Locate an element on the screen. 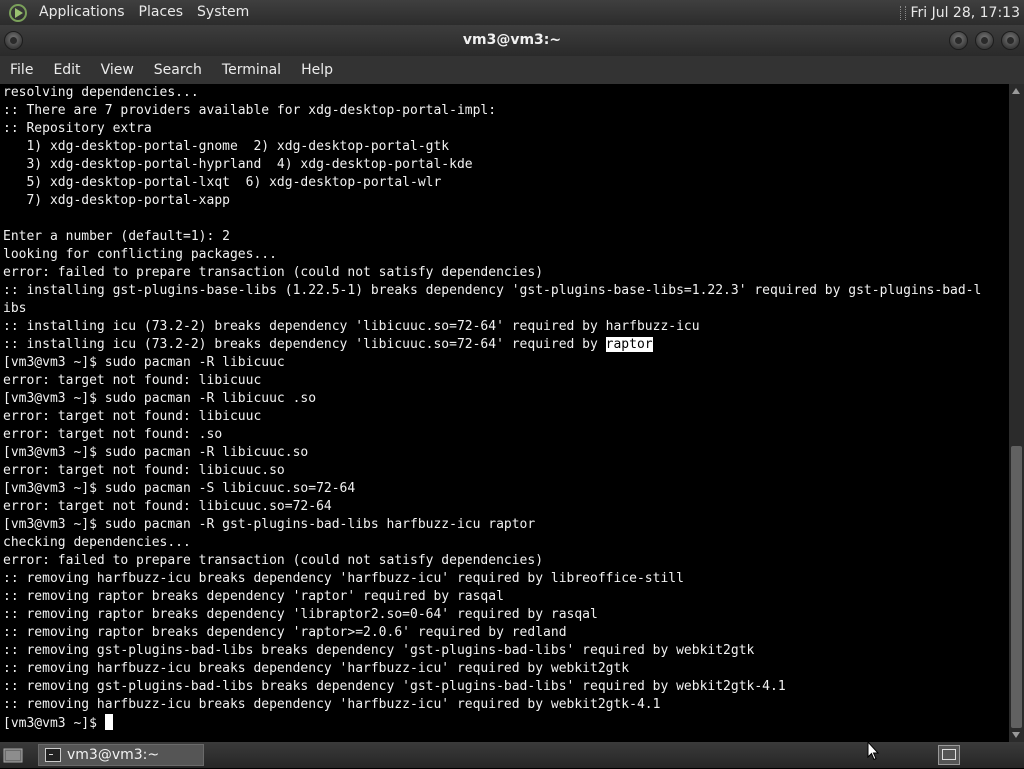 This screenshot has width=1024, height=769. window-title: vm3@vm3:~ is located at coordinates (512, 40).